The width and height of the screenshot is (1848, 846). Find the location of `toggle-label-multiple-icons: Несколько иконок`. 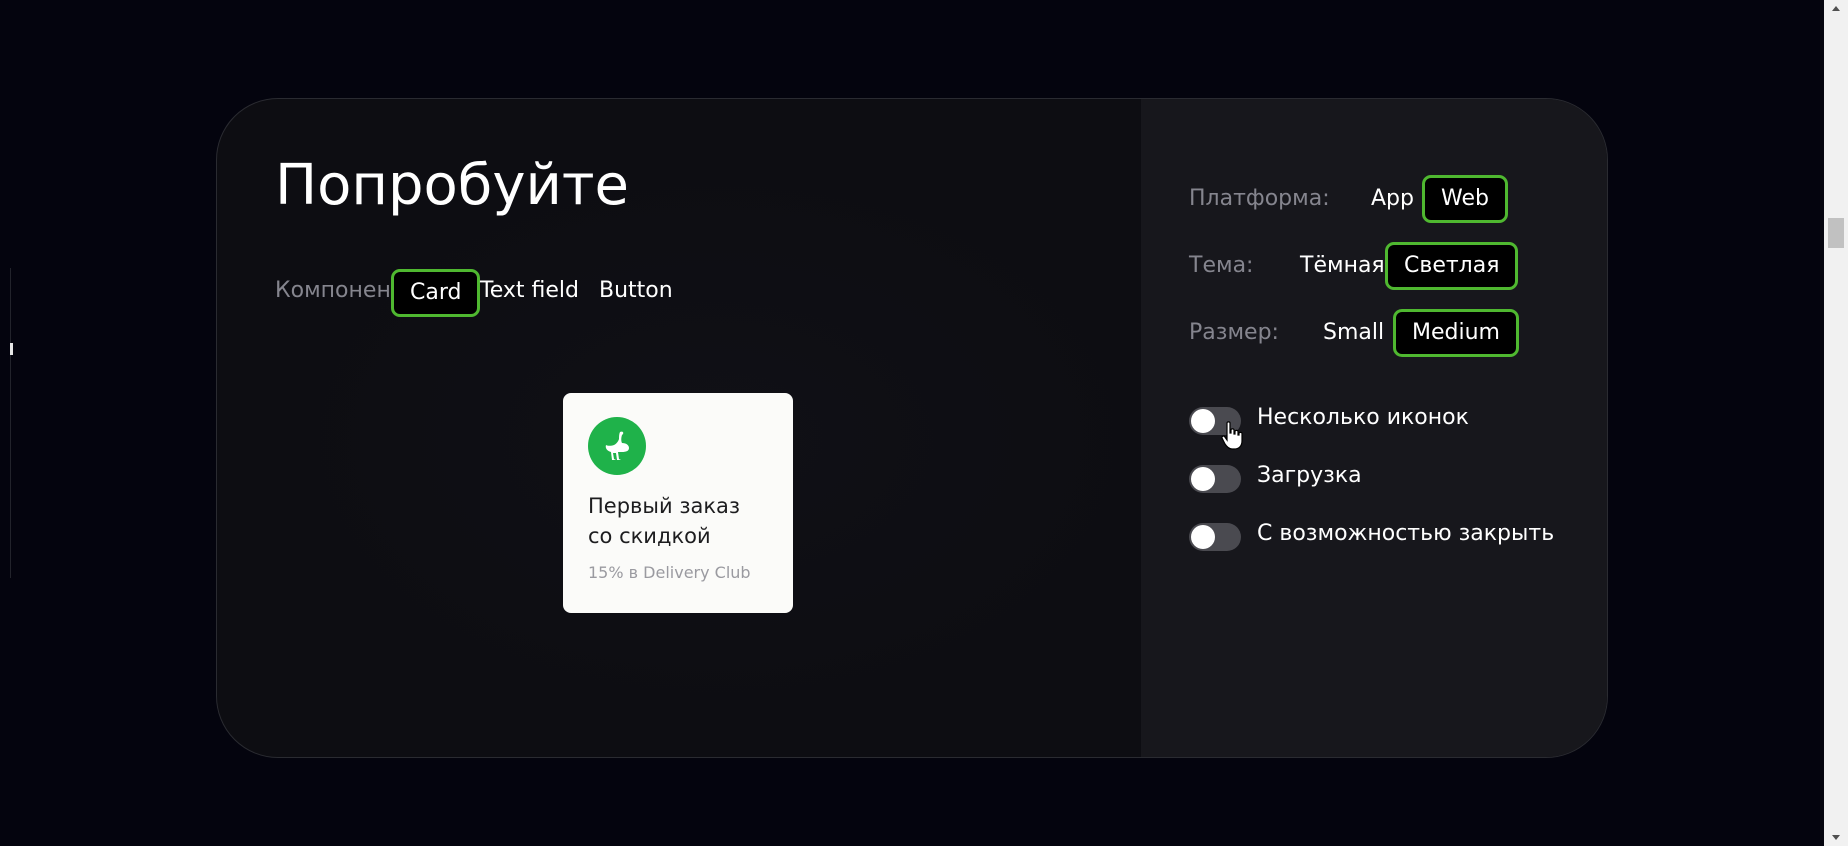

toggle-label-multiple-icons: Несколько иконок is located at coordinates (1363, 417).